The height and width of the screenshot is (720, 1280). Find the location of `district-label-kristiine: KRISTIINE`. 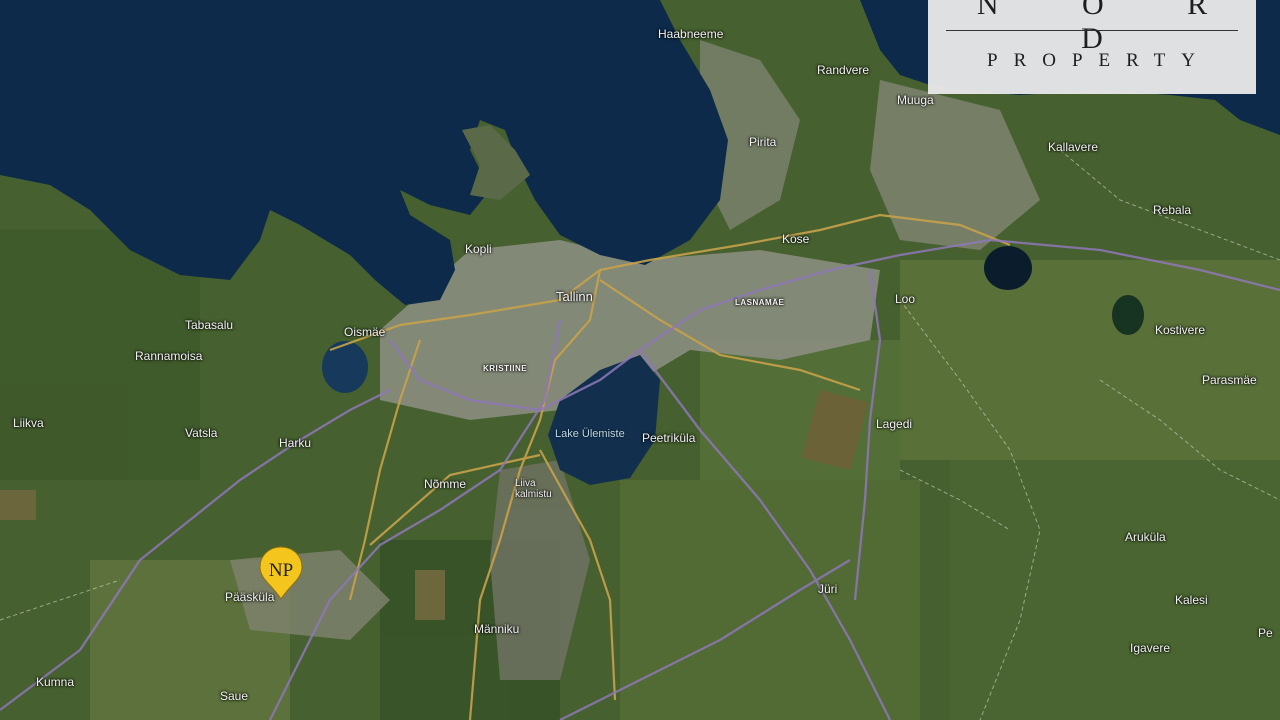

district-label-kristiine: KRISTIINE is located at coordinates (505, 368).